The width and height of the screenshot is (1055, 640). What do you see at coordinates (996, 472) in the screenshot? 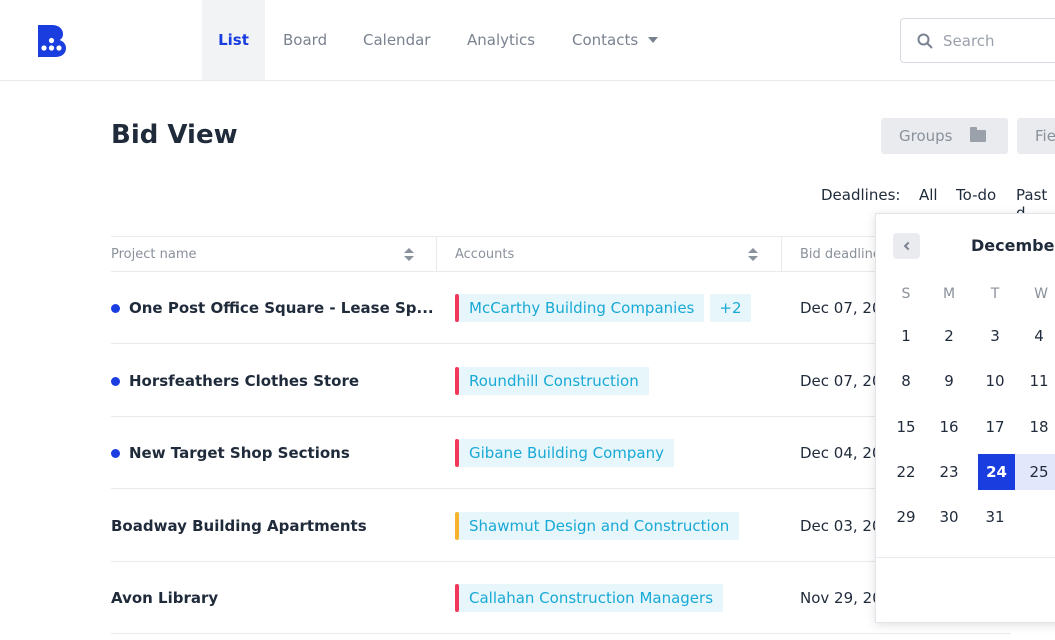
I see `calendar-day-selected: 24` at bounding box center [996, 472].